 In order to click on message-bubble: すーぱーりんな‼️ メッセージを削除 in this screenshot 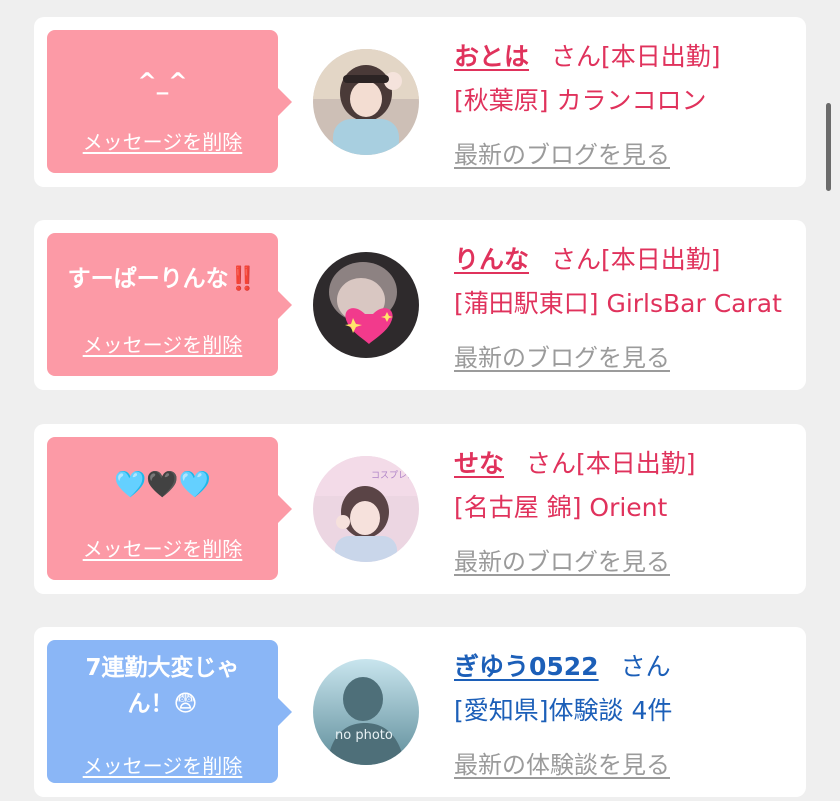, I will do `click(169, 304)`.